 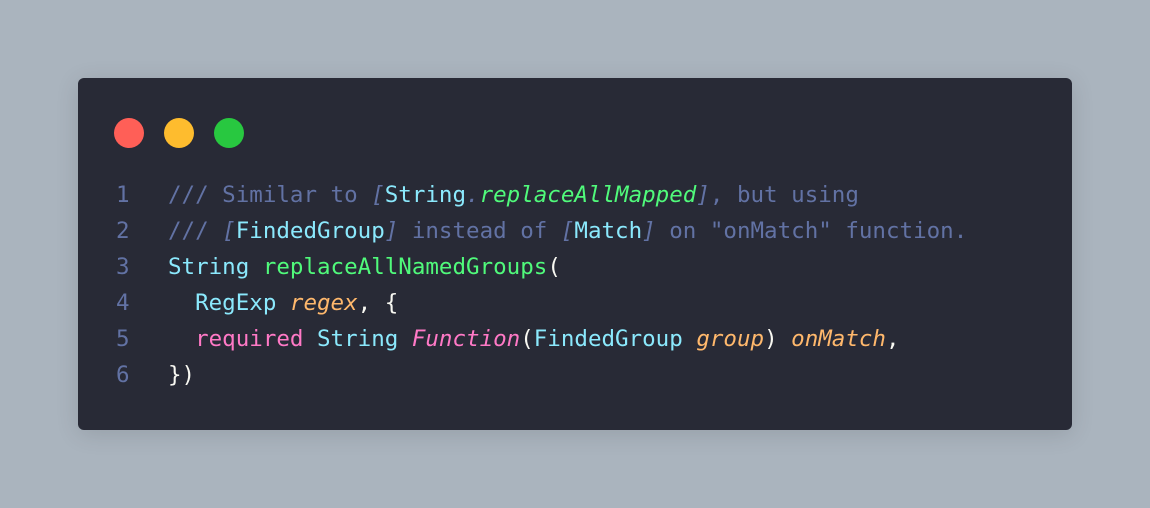 I want to click on line-number: 1, so click(x=123, y=195).